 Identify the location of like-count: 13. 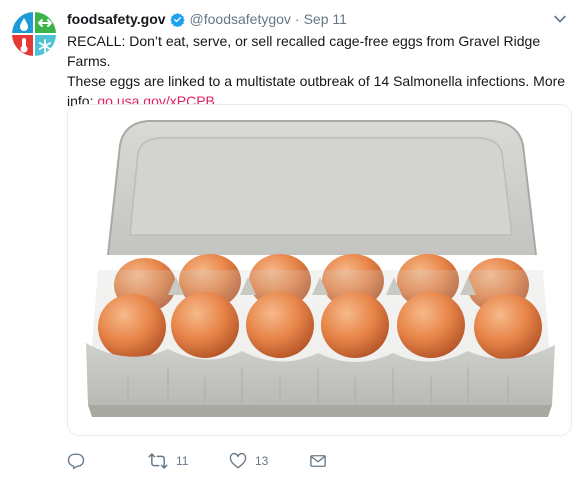
(262, 461).